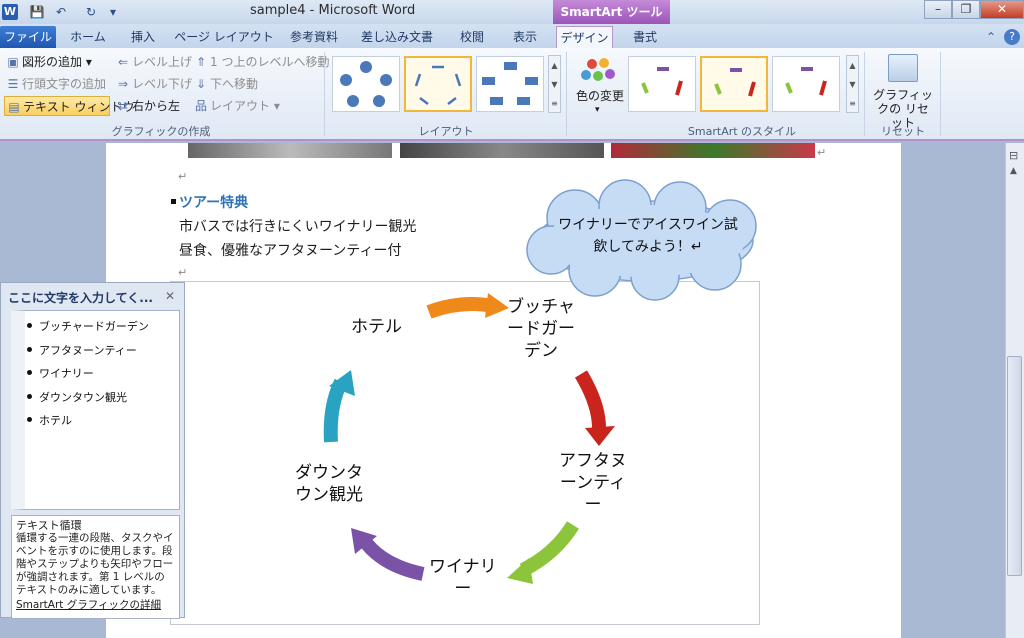 This screenshot has width=1024, height=638. I want to click on add-shape-button: ▣ 図形の追加 ▾, so click(49, 62).